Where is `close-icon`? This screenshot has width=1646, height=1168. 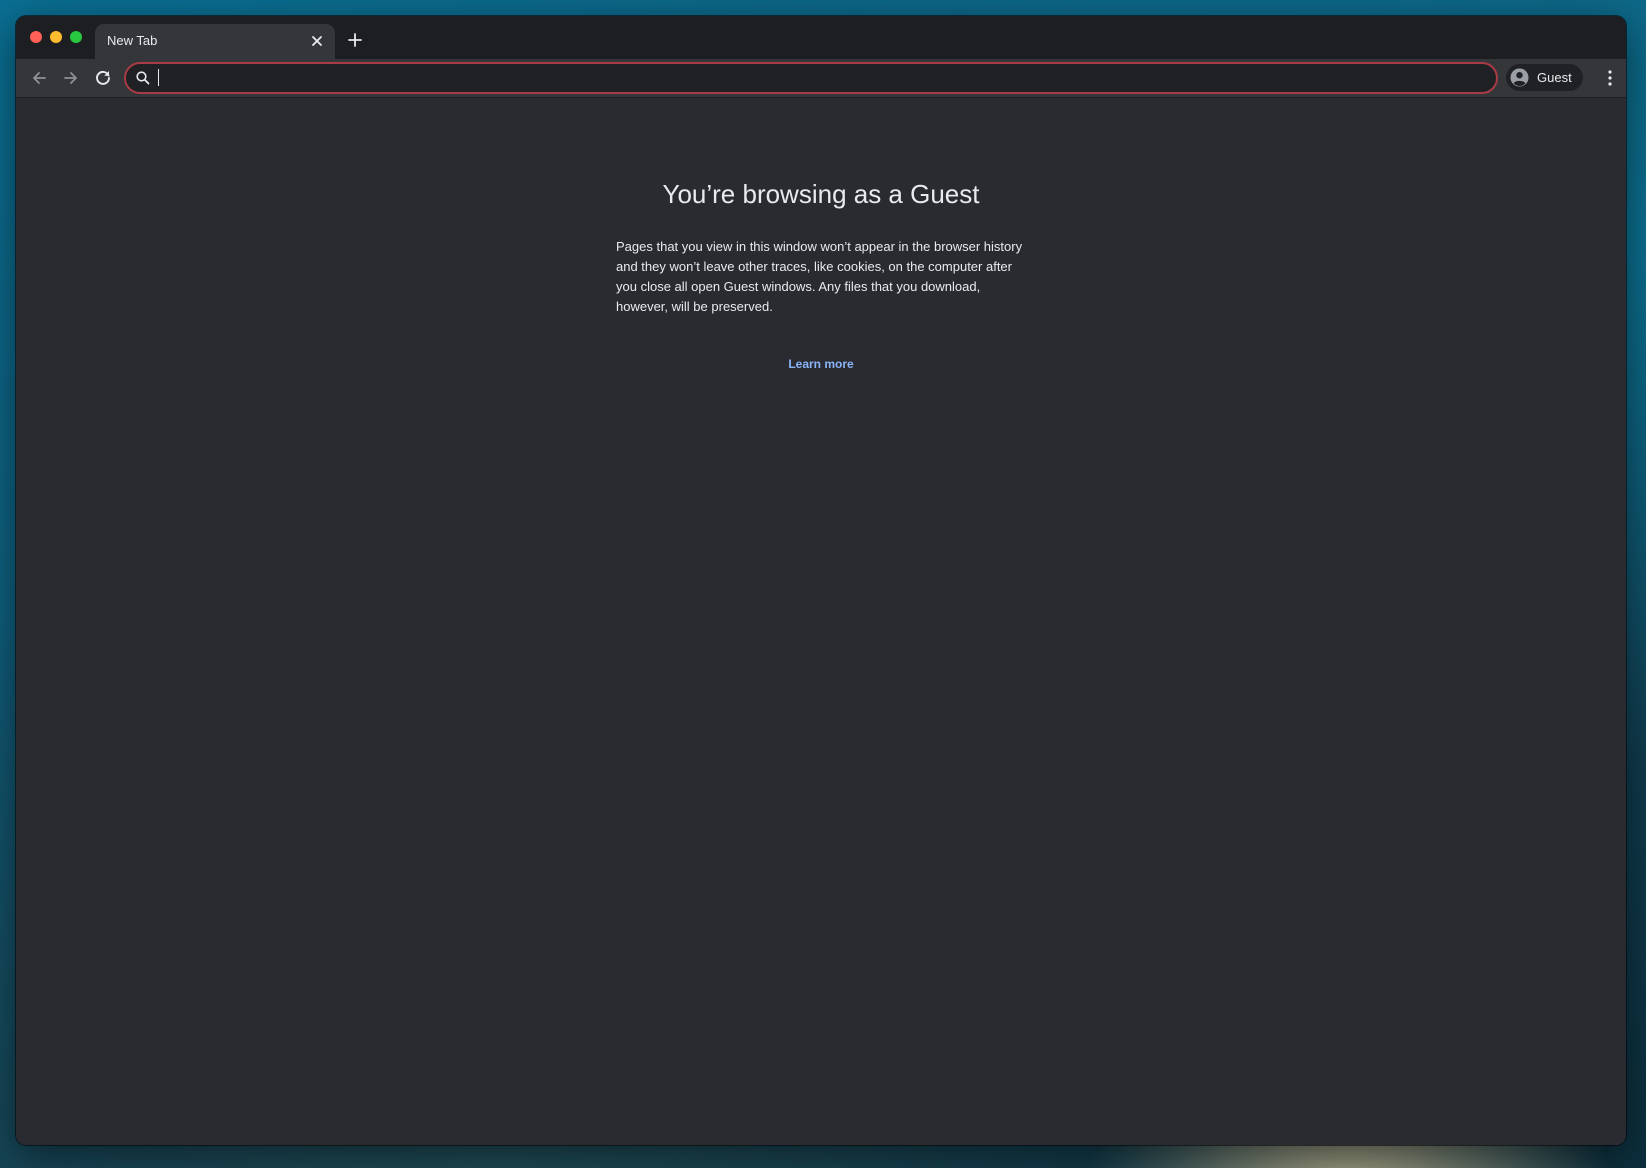 close-icon is located at coordinates (317, 41).